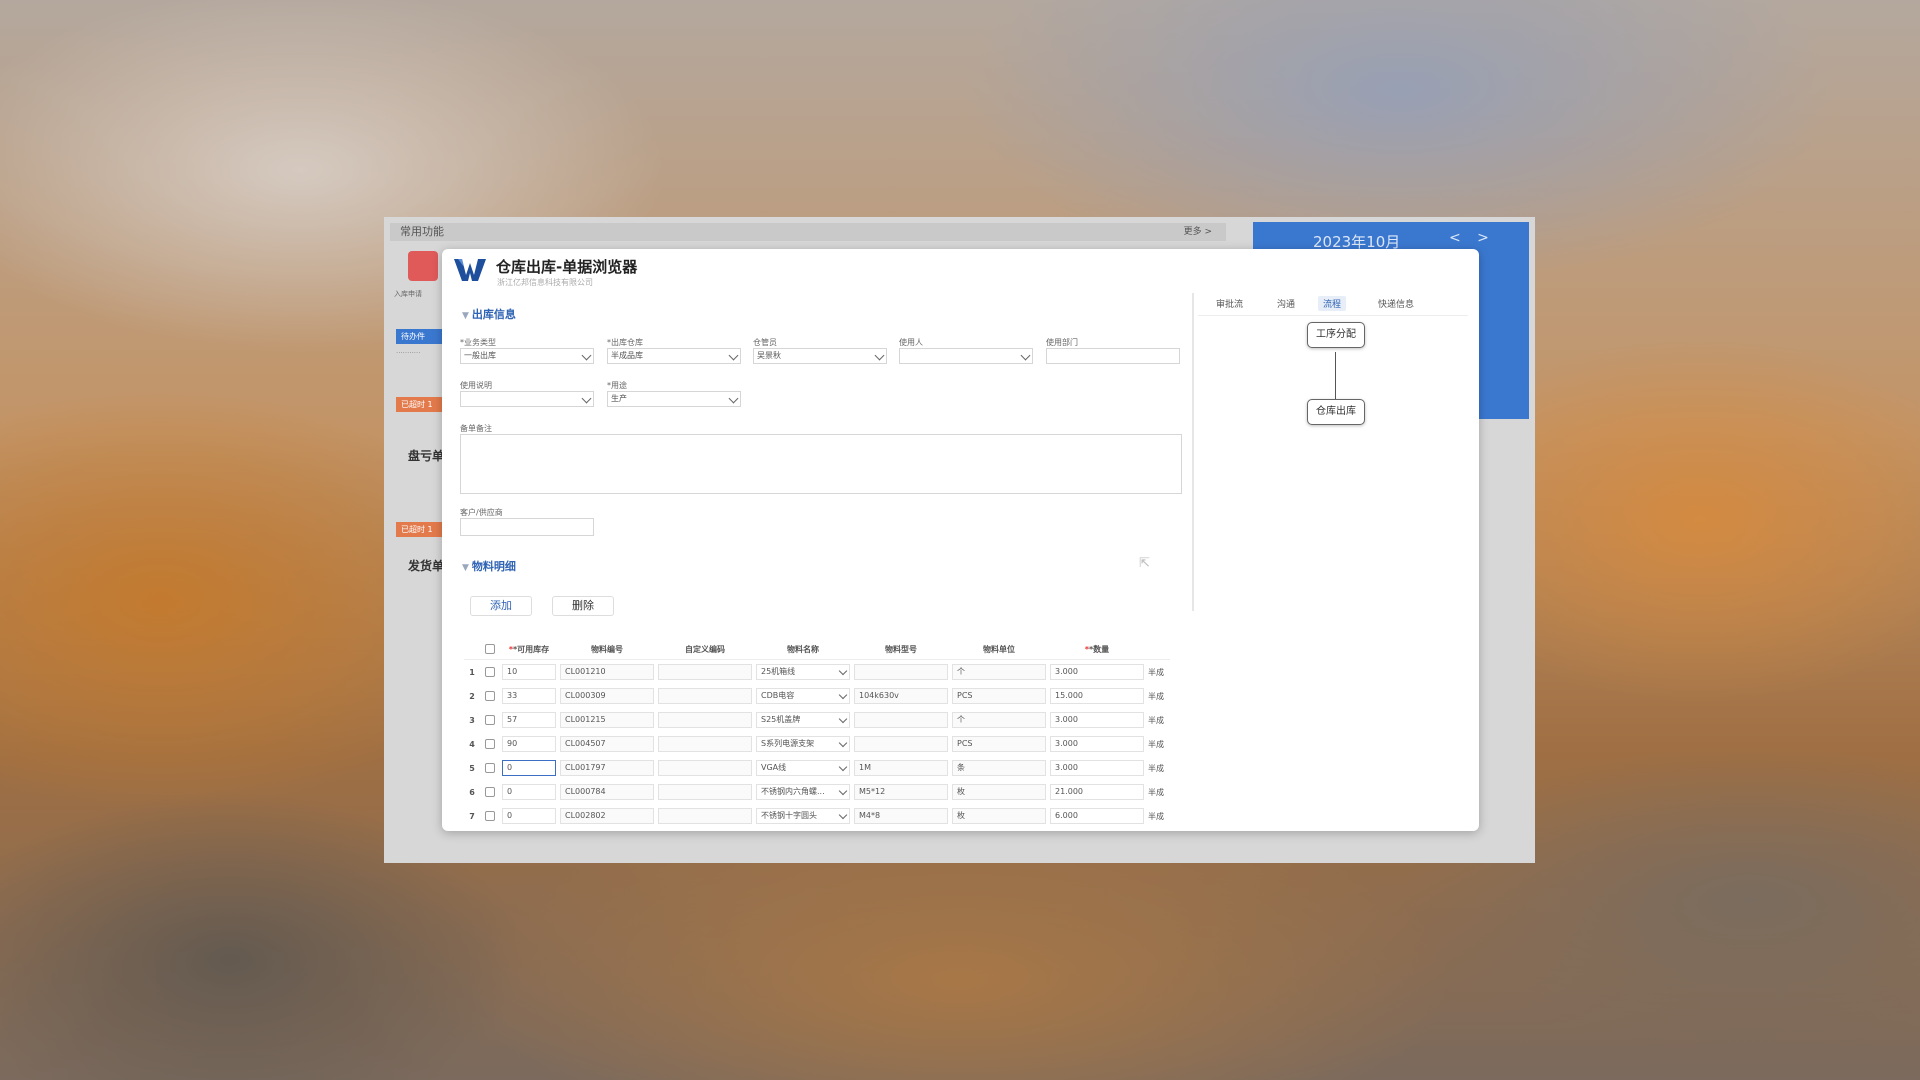 The width and height of the screenshot is (1920, 1080). What do you see at coordinates (527, 399) in the screenshot?
I see `usage-note-select` at bounding box center [527, 399].